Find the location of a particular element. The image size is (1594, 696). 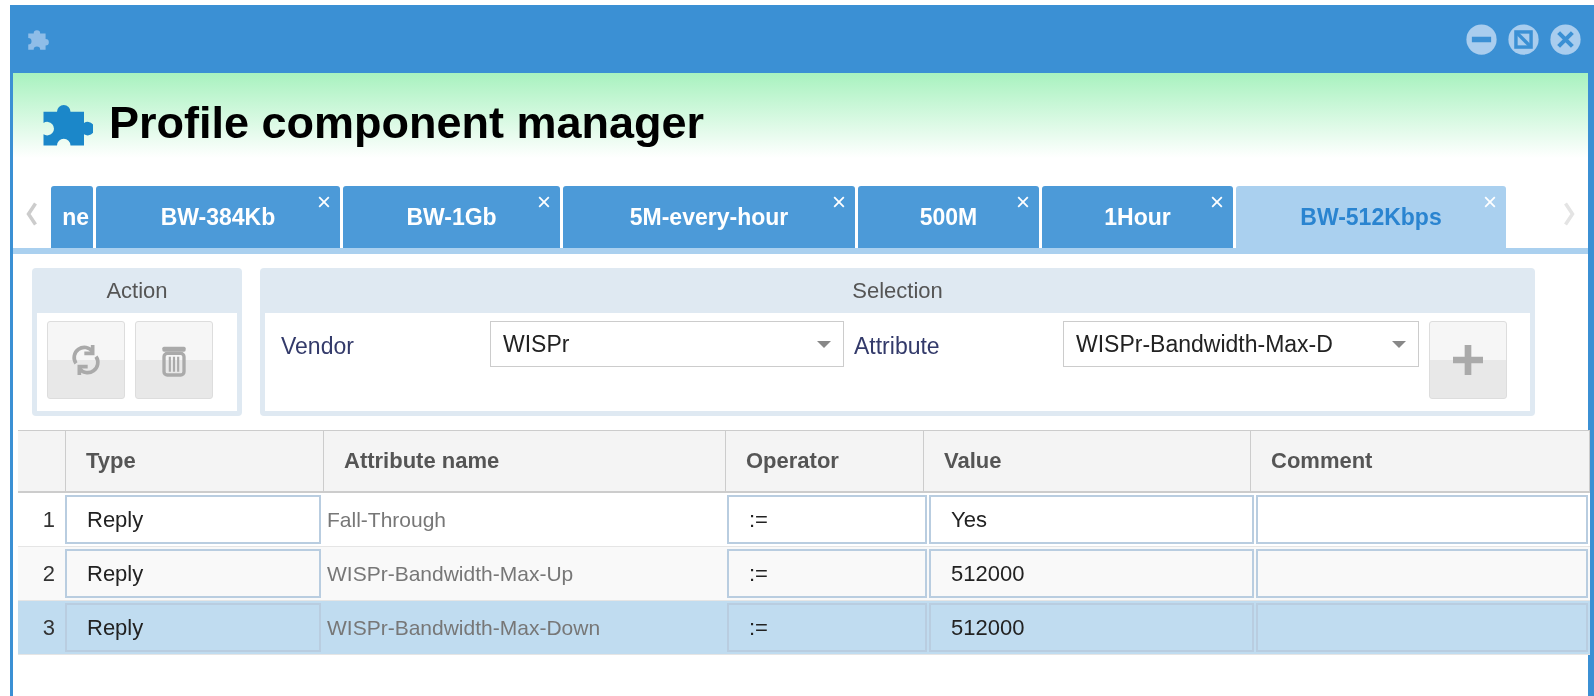

table-row: 3 Reply WISPr-Bandwidth-Max-Down := 512000 is located at coordinates (804, 628).